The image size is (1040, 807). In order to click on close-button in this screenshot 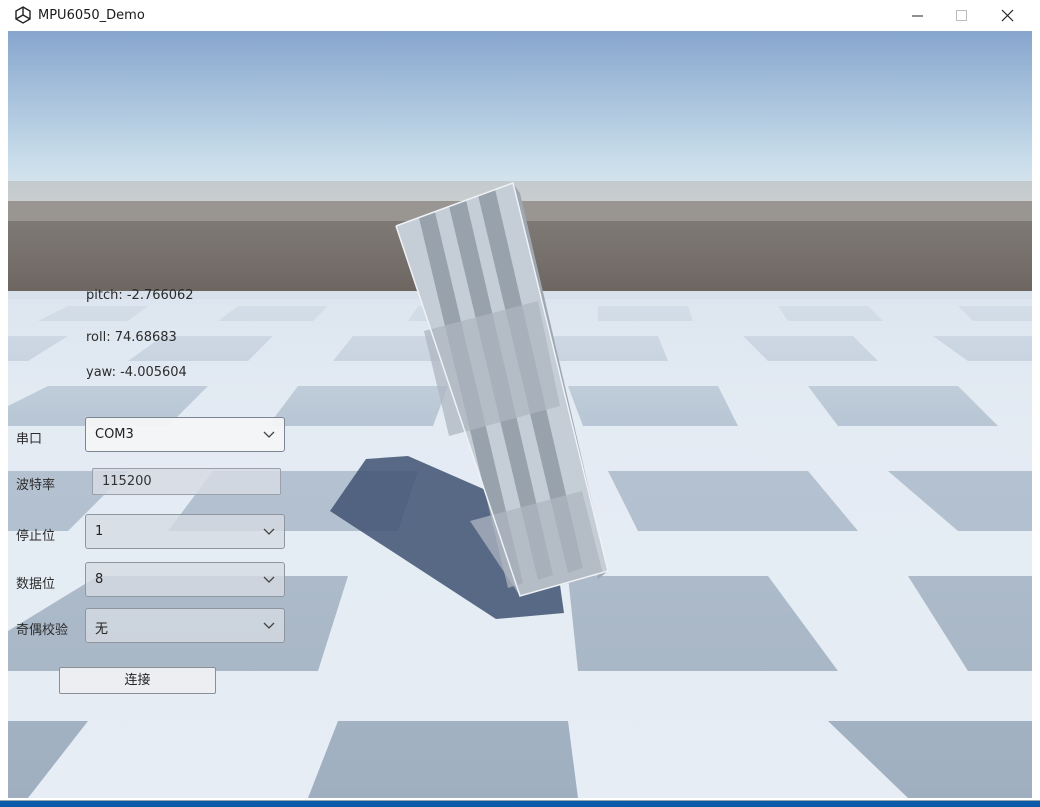, I will do `click(1009, 15)`.